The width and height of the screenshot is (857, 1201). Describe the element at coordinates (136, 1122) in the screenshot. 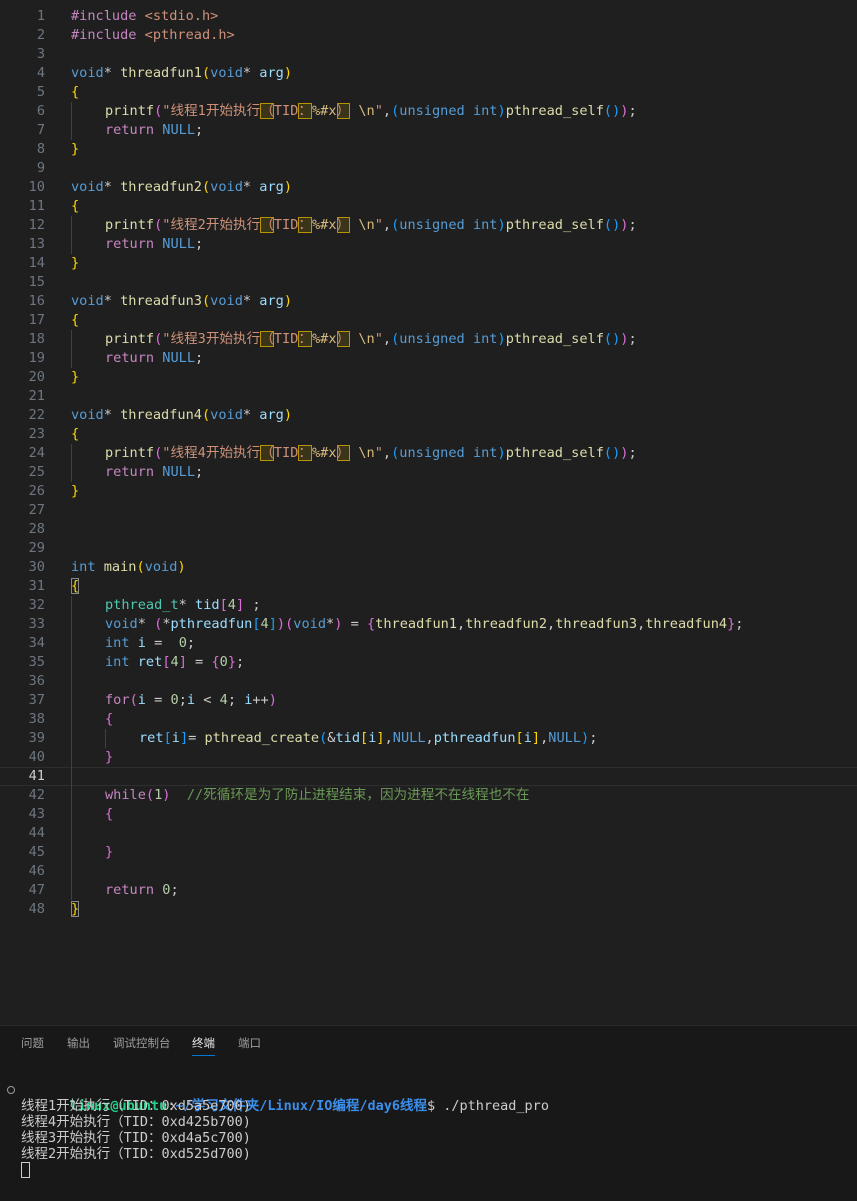

I see `terminal-output-line: 线程4开始执行（TID：0xd425b700)` at that location.